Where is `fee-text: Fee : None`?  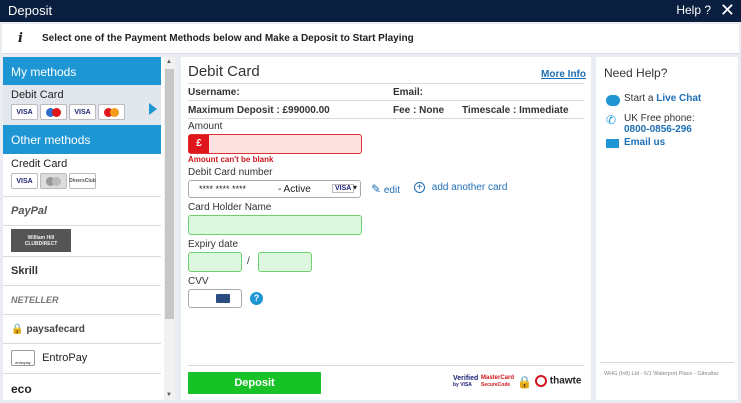
fee-text: Fee : None is located at coordinates (419, 110).